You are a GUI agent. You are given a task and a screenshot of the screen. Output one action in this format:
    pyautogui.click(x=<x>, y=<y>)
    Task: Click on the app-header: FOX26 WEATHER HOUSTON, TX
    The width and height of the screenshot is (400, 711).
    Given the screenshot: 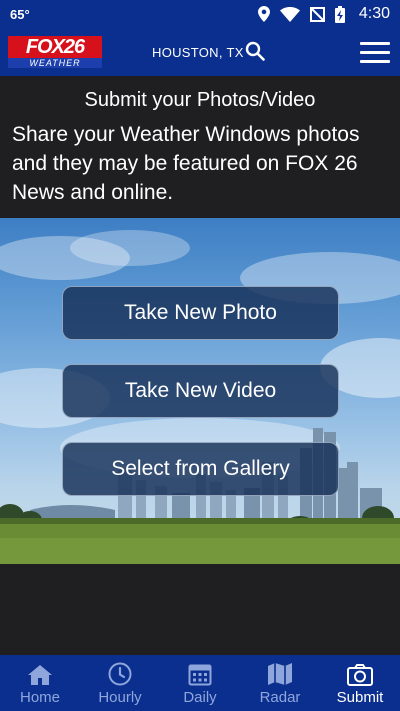 What is the action you would take?
    pyautogui.click(x=200, y=52)
    